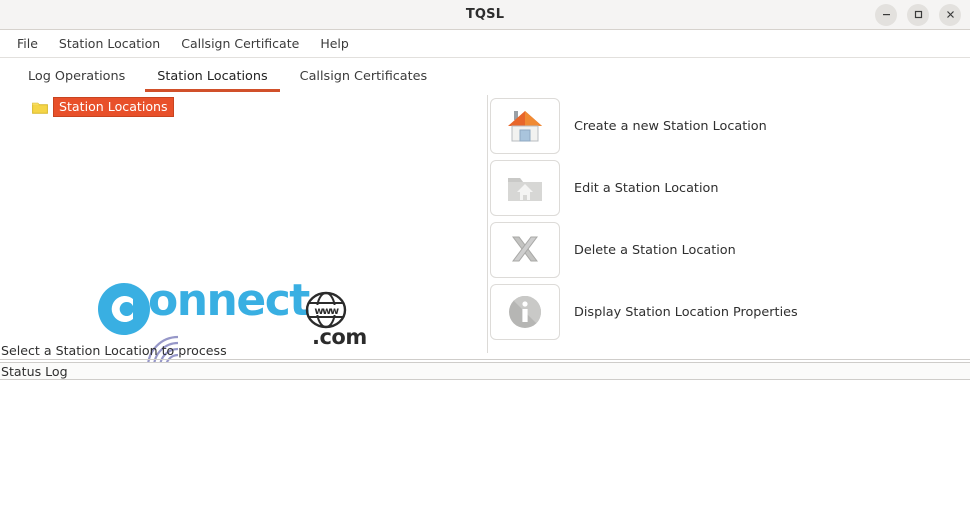 This screenshot has width=970, height=511. Describe the element at coordinates (40, 108) in the screenshot. I see `folder-icon` at that location.